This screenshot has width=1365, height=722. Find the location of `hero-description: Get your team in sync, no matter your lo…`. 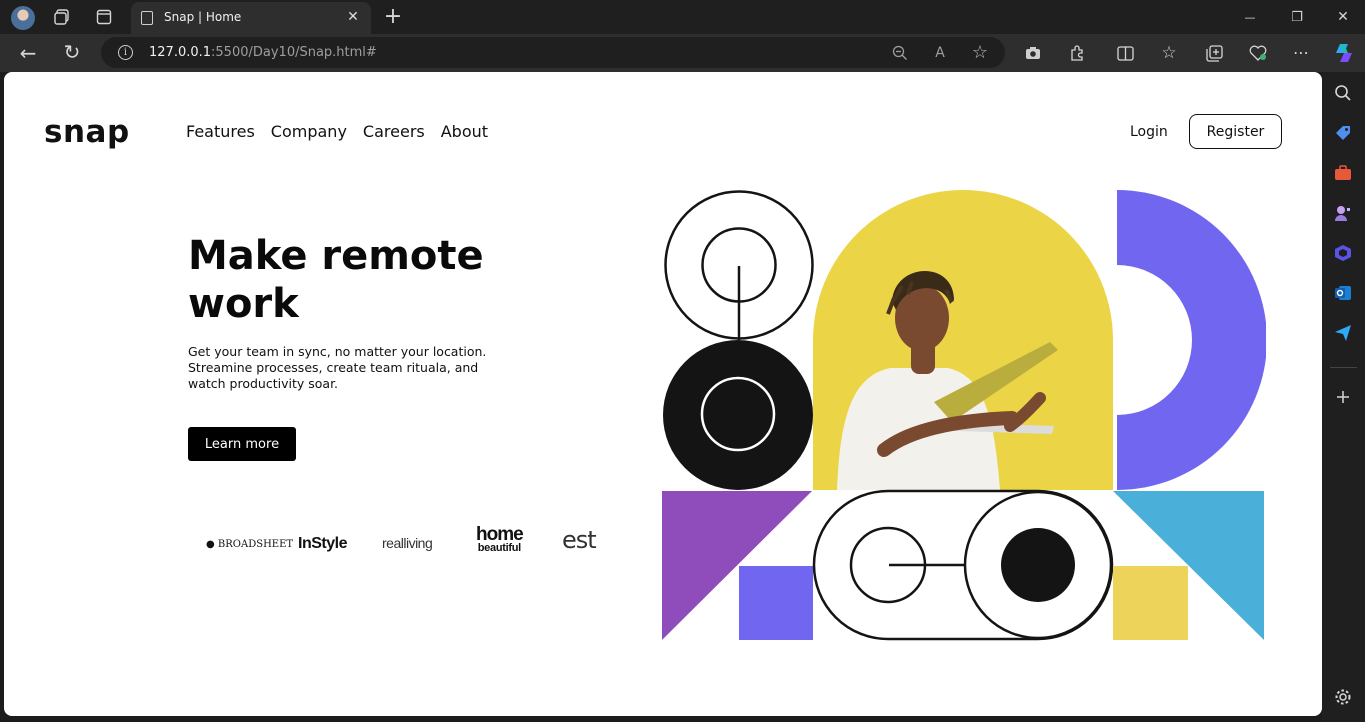

hero-description: Get your team in sync, no matter your lo… is located at coordinates (337, 367).